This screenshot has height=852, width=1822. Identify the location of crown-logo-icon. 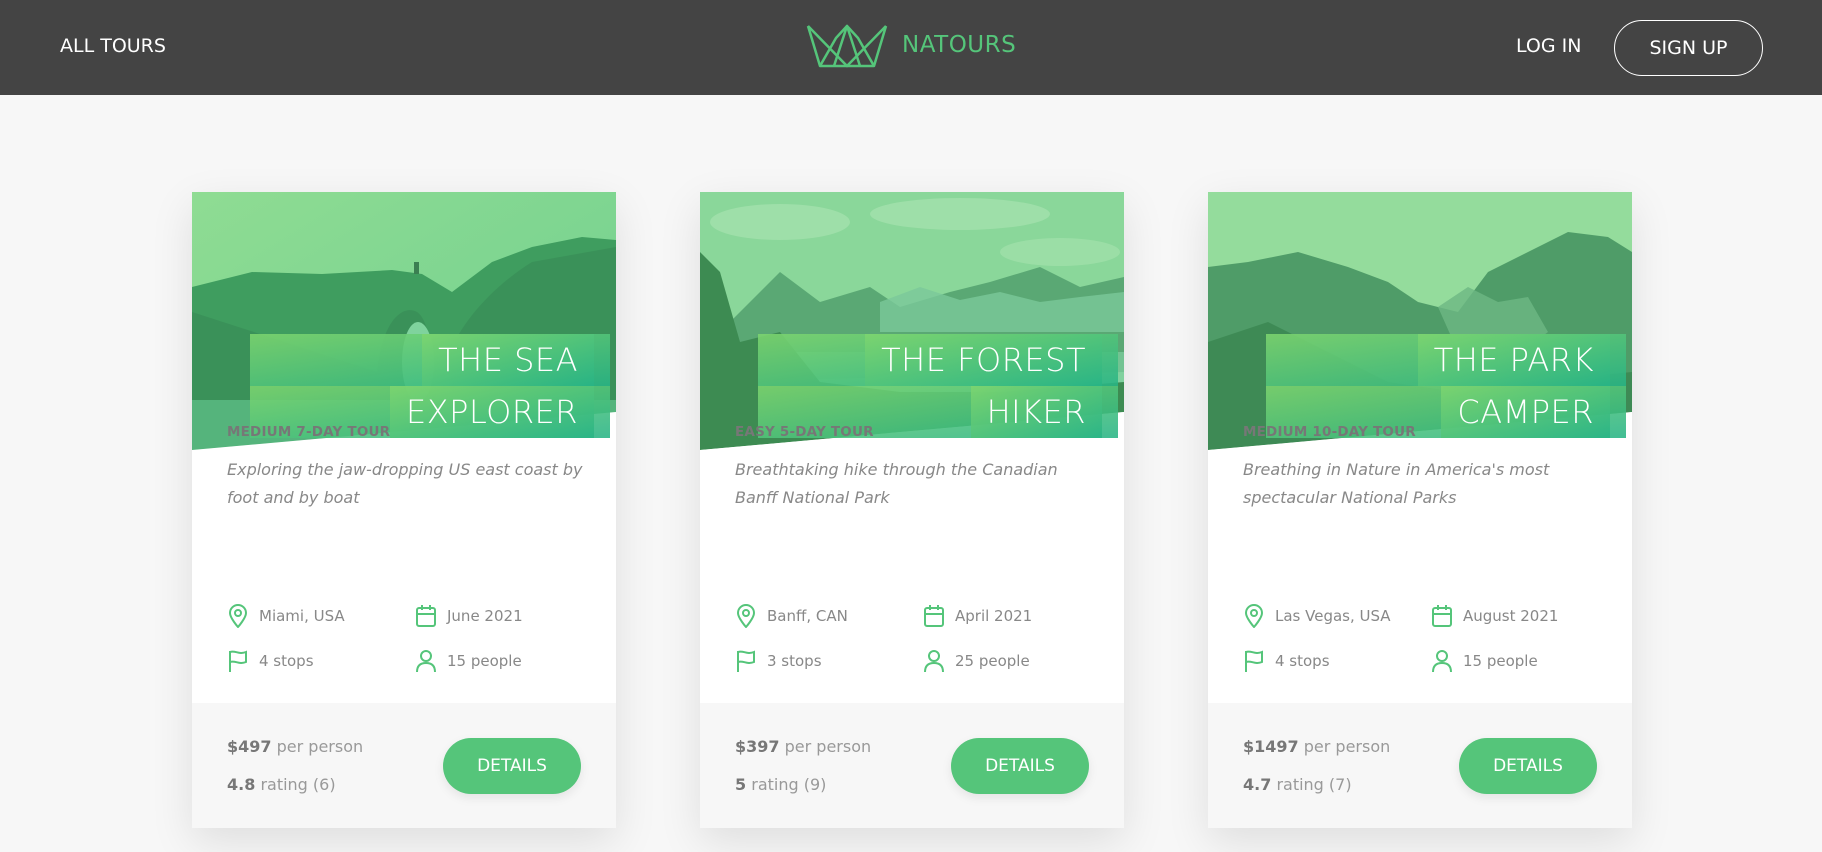
(847, 46).